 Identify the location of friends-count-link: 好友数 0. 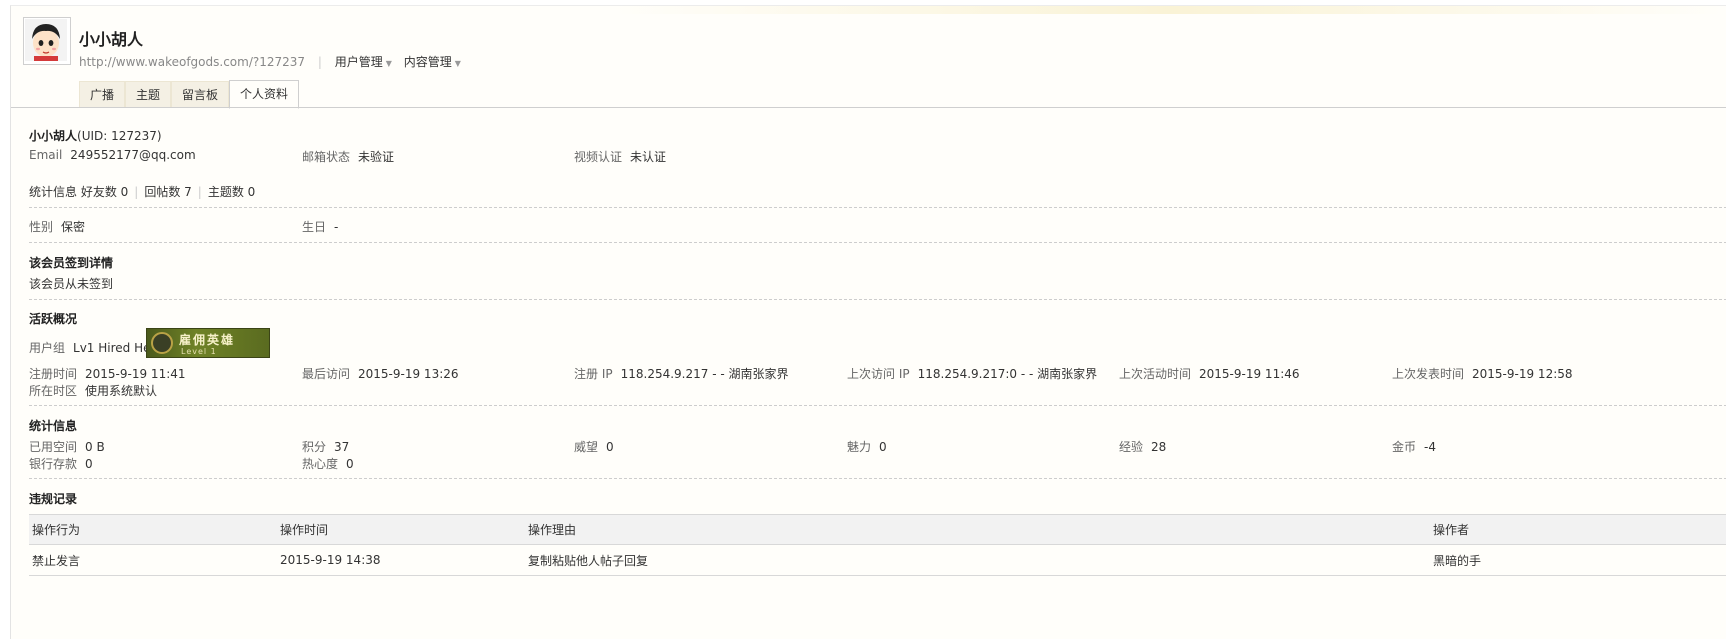
(104, 192).